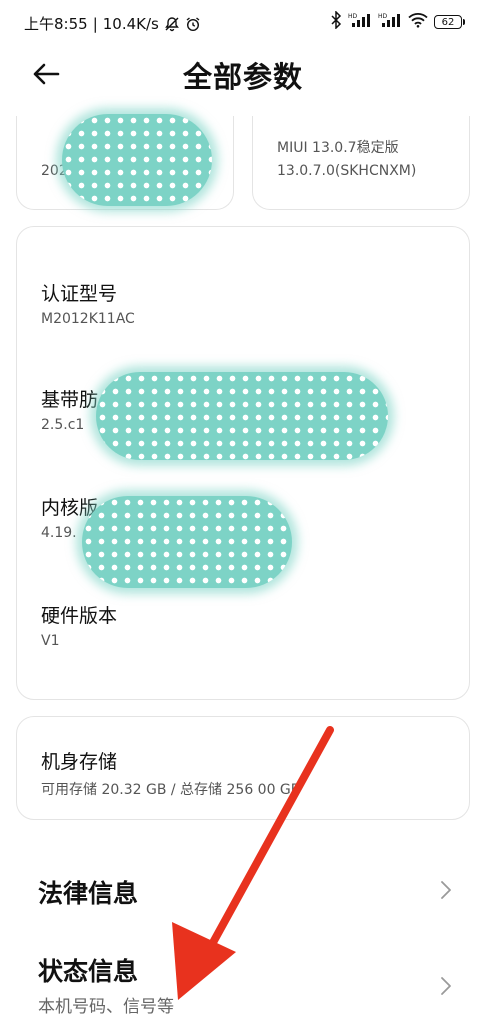 This screenshot has height=1020, width=486. Describe the element at coordinates (79, 294) in the screenshot. I see `cert-model-label: 认证型号` at that location.